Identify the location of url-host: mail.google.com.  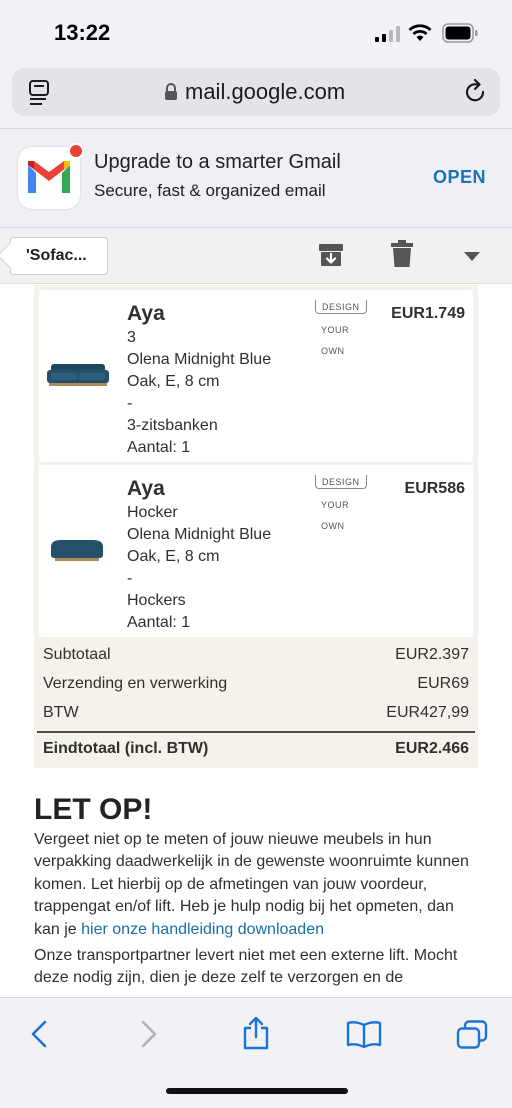
(265, 91).